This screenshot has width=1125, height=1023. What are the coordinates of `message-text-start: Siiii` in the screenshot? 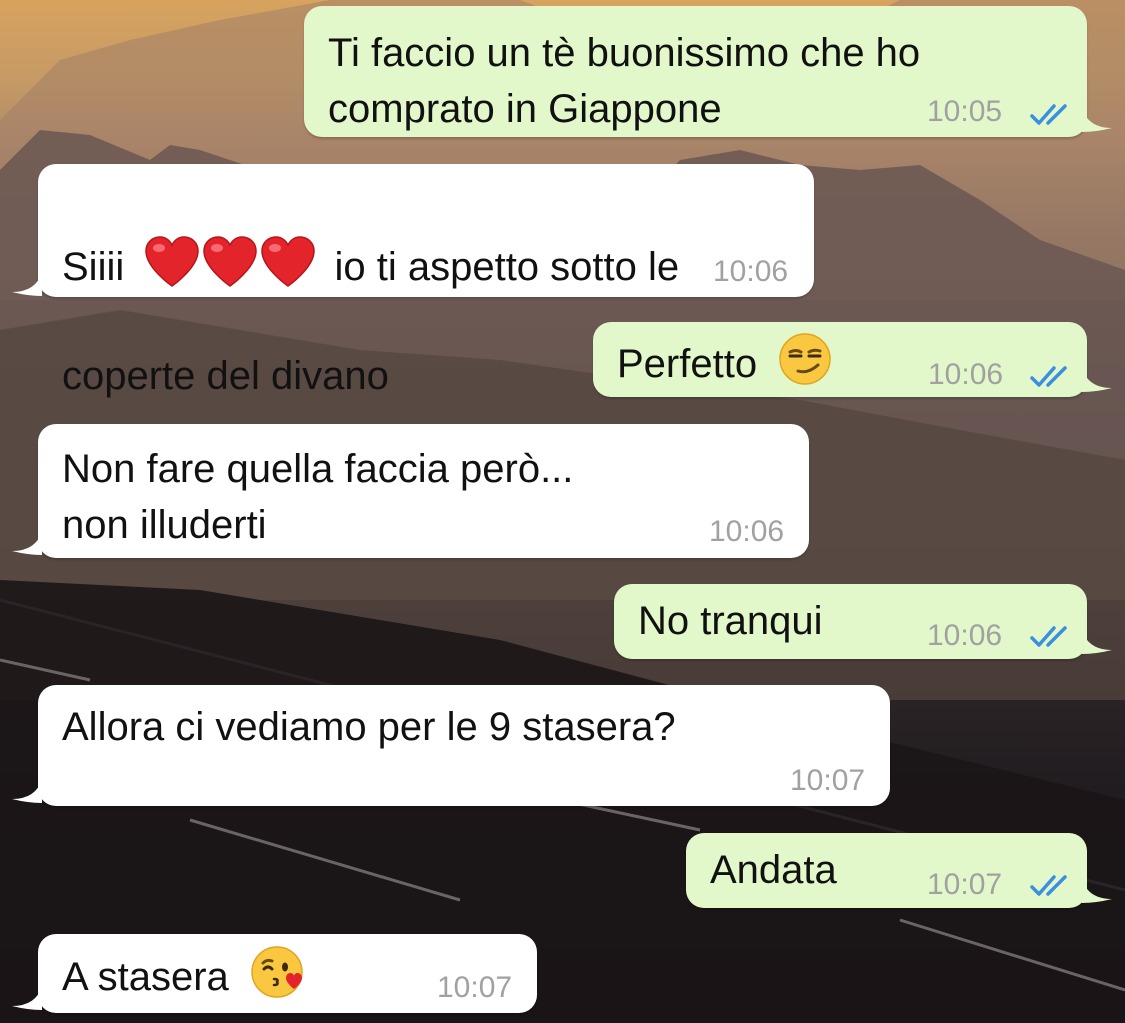 It's located at (93, 267).